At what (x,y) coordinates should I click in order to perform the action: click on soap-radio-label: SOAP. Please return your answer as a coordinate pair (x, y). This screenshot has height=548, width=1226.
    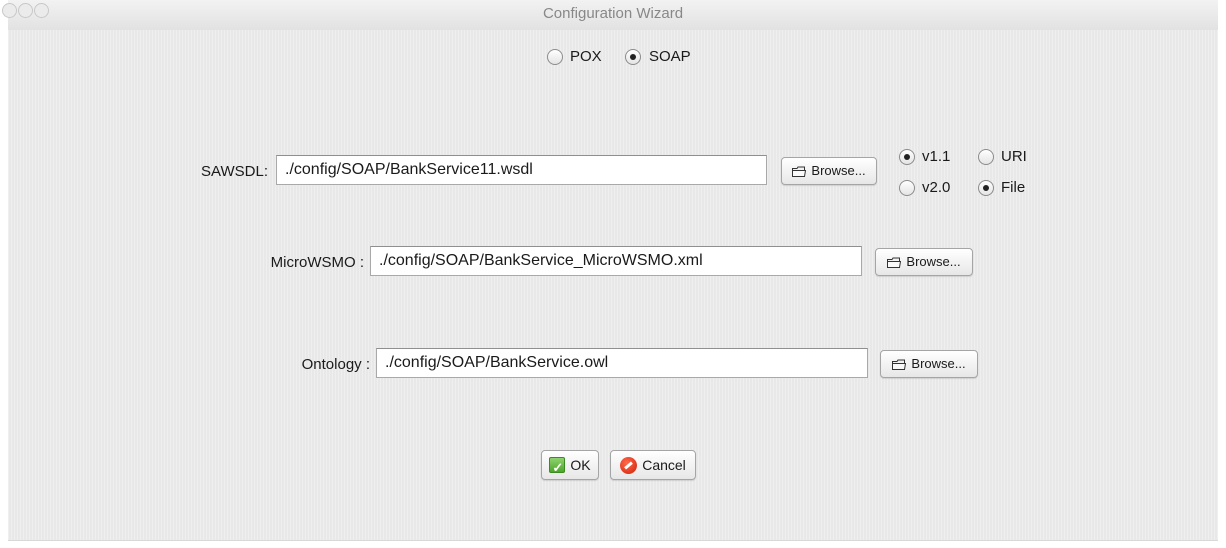
    Looking at the image, I should click on (670, 56).